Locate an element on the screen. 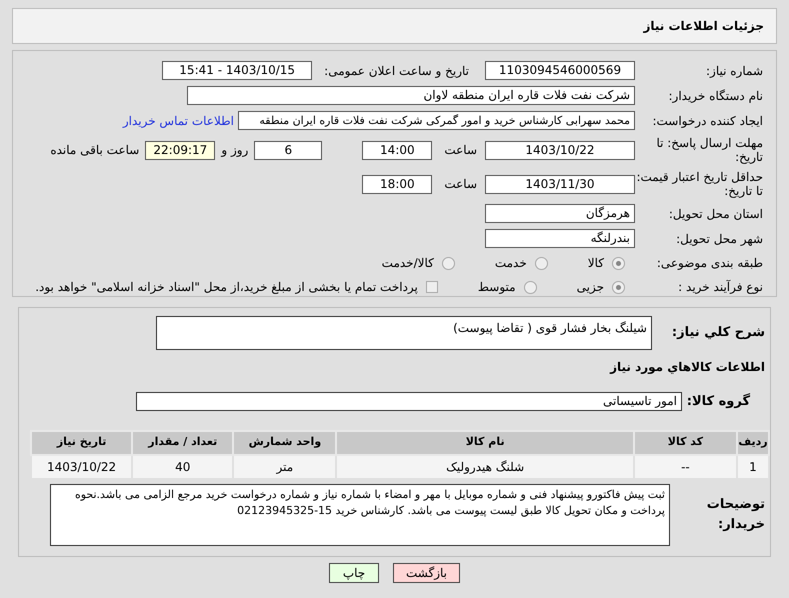  column-header: کد کالا is located at coordinates (685, 442).